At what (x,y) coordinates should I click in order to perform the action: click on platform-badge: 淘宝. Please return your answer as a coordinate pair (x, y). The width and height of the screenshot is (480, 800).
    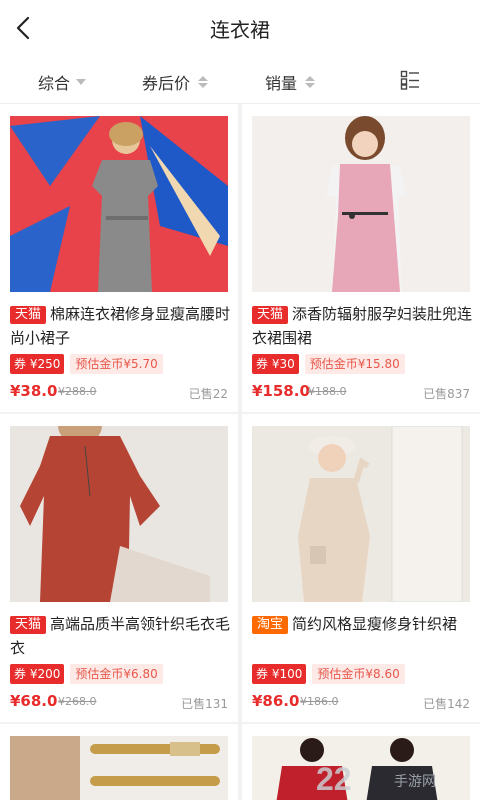
    Looking at the image, I should click on (270, 625).